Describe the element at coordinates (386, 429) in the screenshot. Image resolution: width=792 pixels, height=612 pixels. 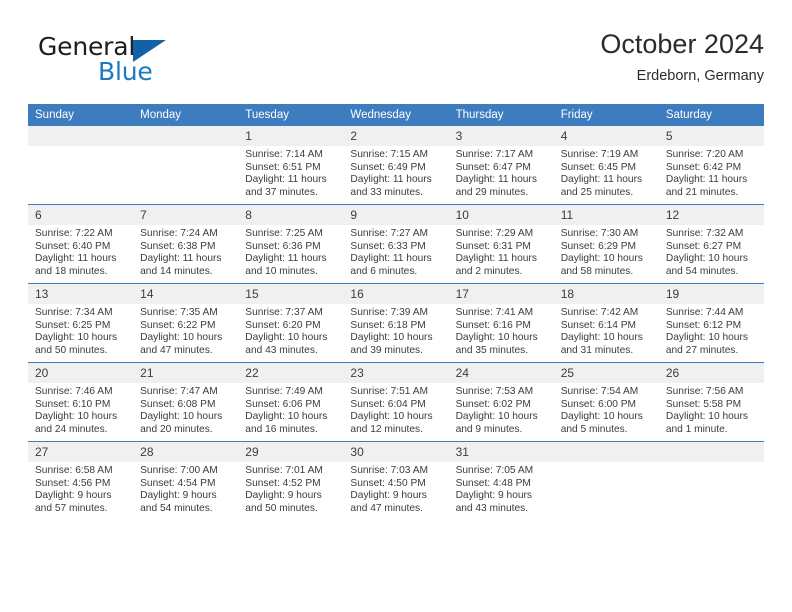
I see `daylight-text-line2: and 12 minutes.` at that location.